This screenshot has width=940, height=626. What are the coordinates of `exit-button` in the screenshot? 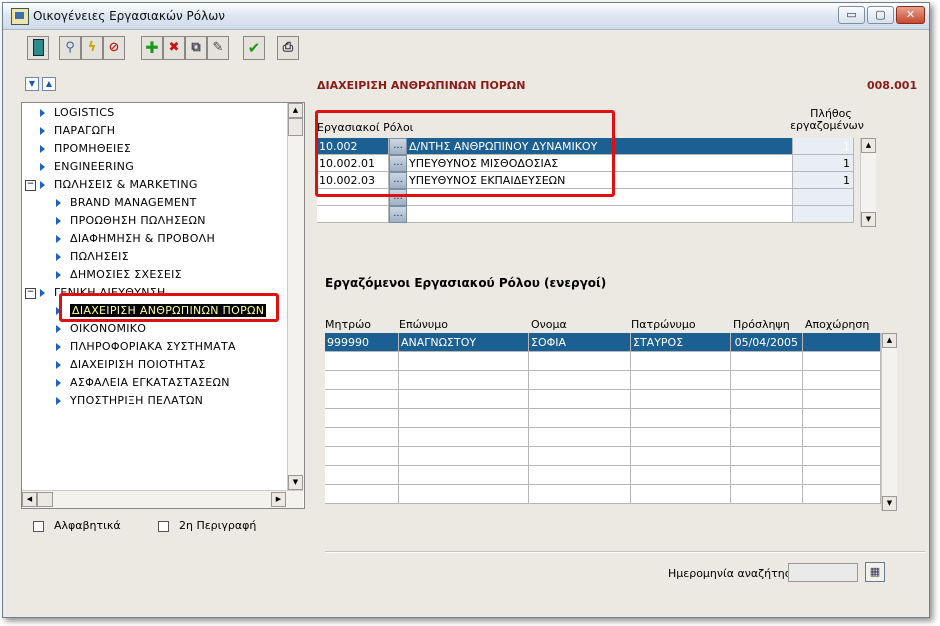 It's located at (38, 48).